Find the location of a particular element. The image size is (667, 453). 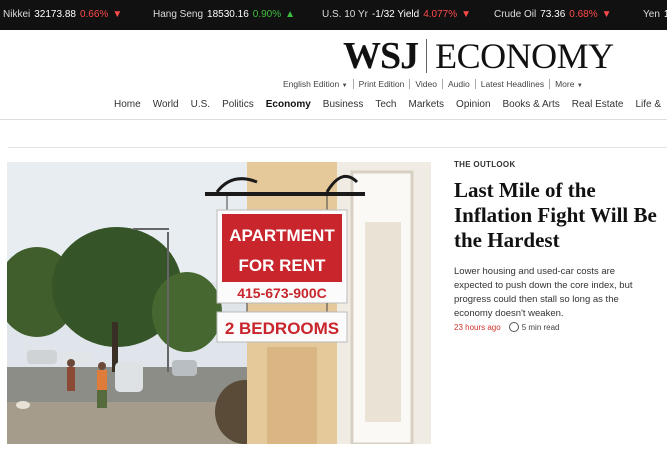

section-divider is located at coordinates (337, 147).